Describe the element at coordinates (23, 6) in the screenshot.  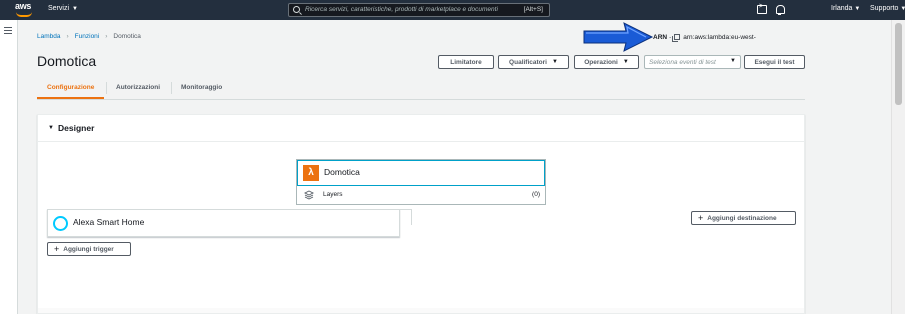
I see `aws-logo-text: aws` at that location.